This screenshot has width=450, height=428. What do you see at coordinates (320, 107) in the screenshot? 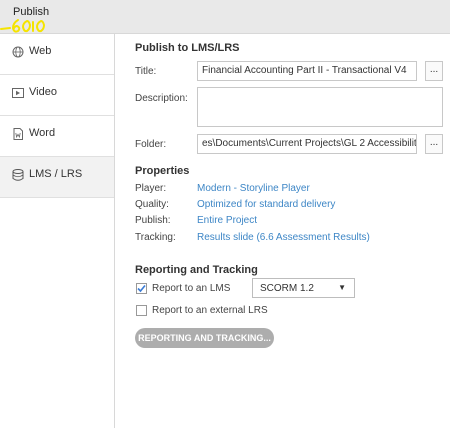
I see `description-input` at bounding box center [320, 107].